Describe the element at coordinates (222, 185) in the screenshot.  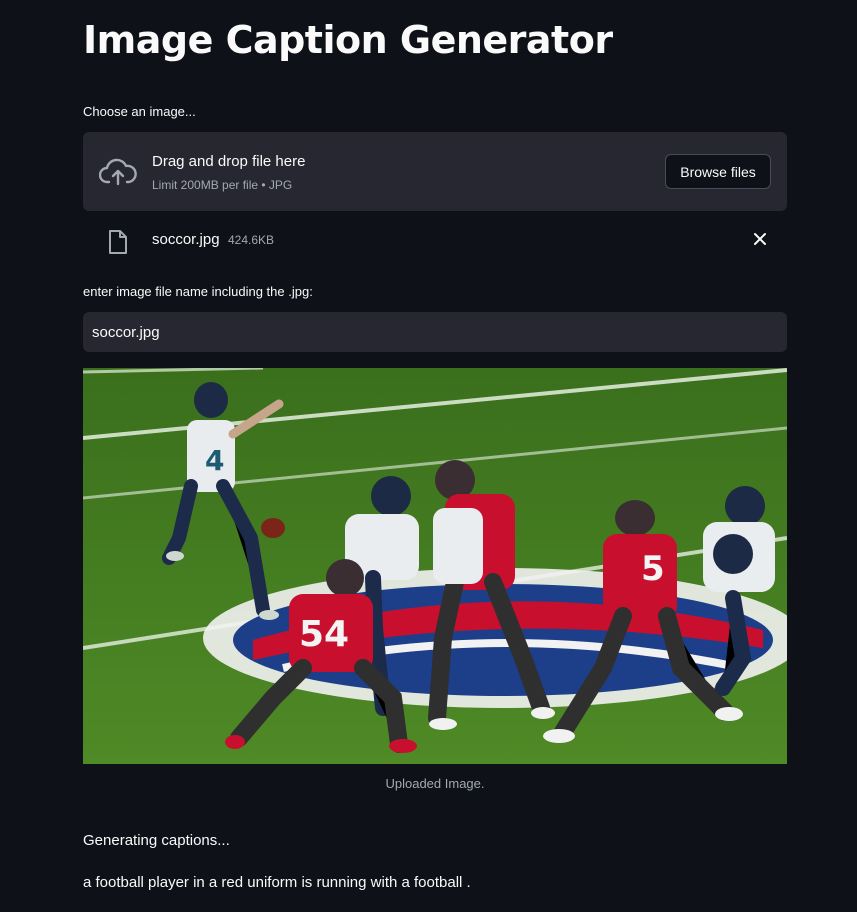
I see `dropzone-limit: Limit 200MB per file • JPG` at that location.